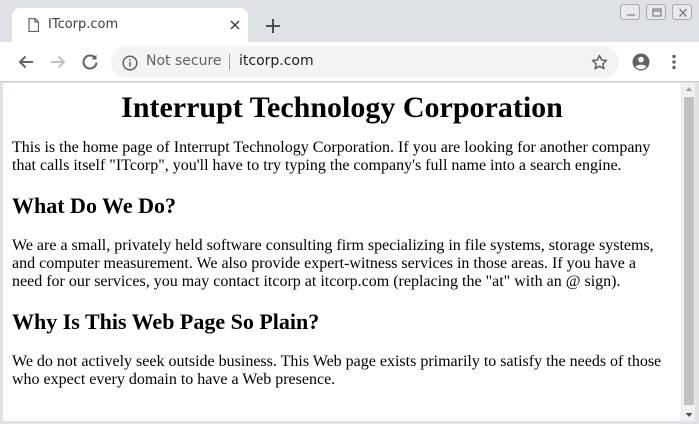  I want to click on minimize-button, so click(630, 12).